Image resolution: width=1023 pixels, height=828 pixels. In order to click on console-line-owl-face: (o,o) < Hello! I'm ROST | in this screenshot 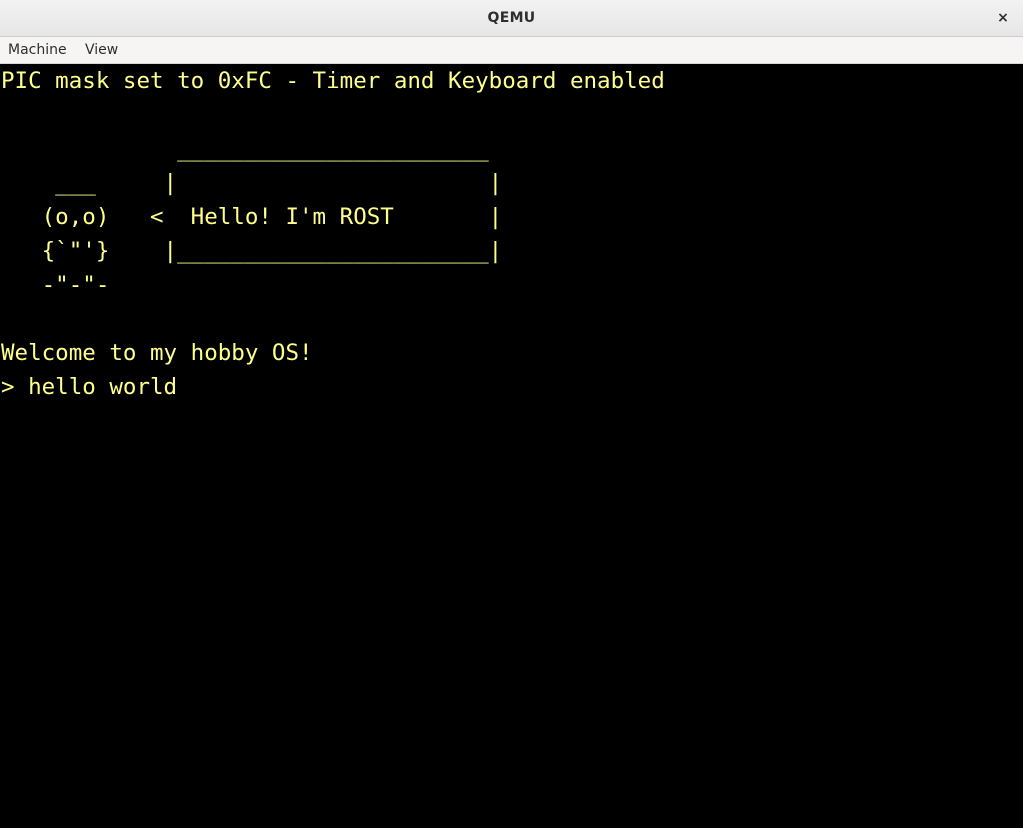, I will do `click(252, 217)`.